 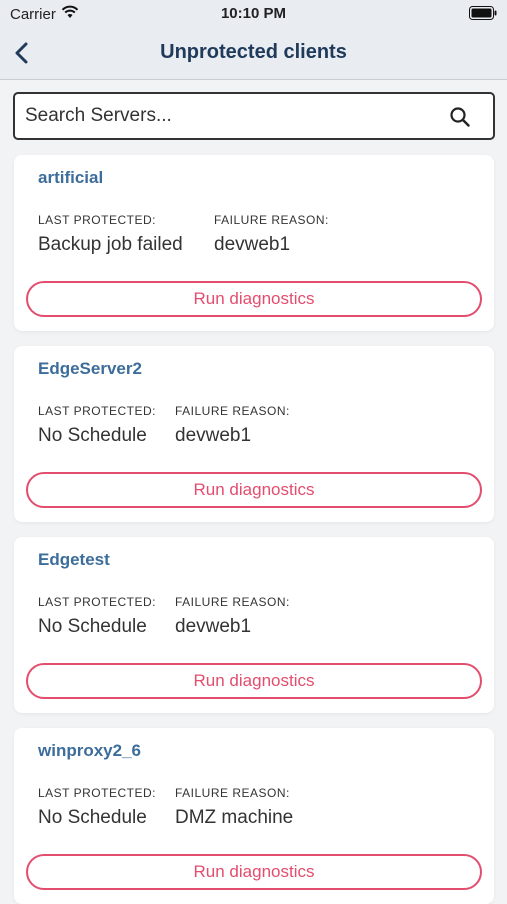 I want to click on search-box, so click(x=254, y=116).